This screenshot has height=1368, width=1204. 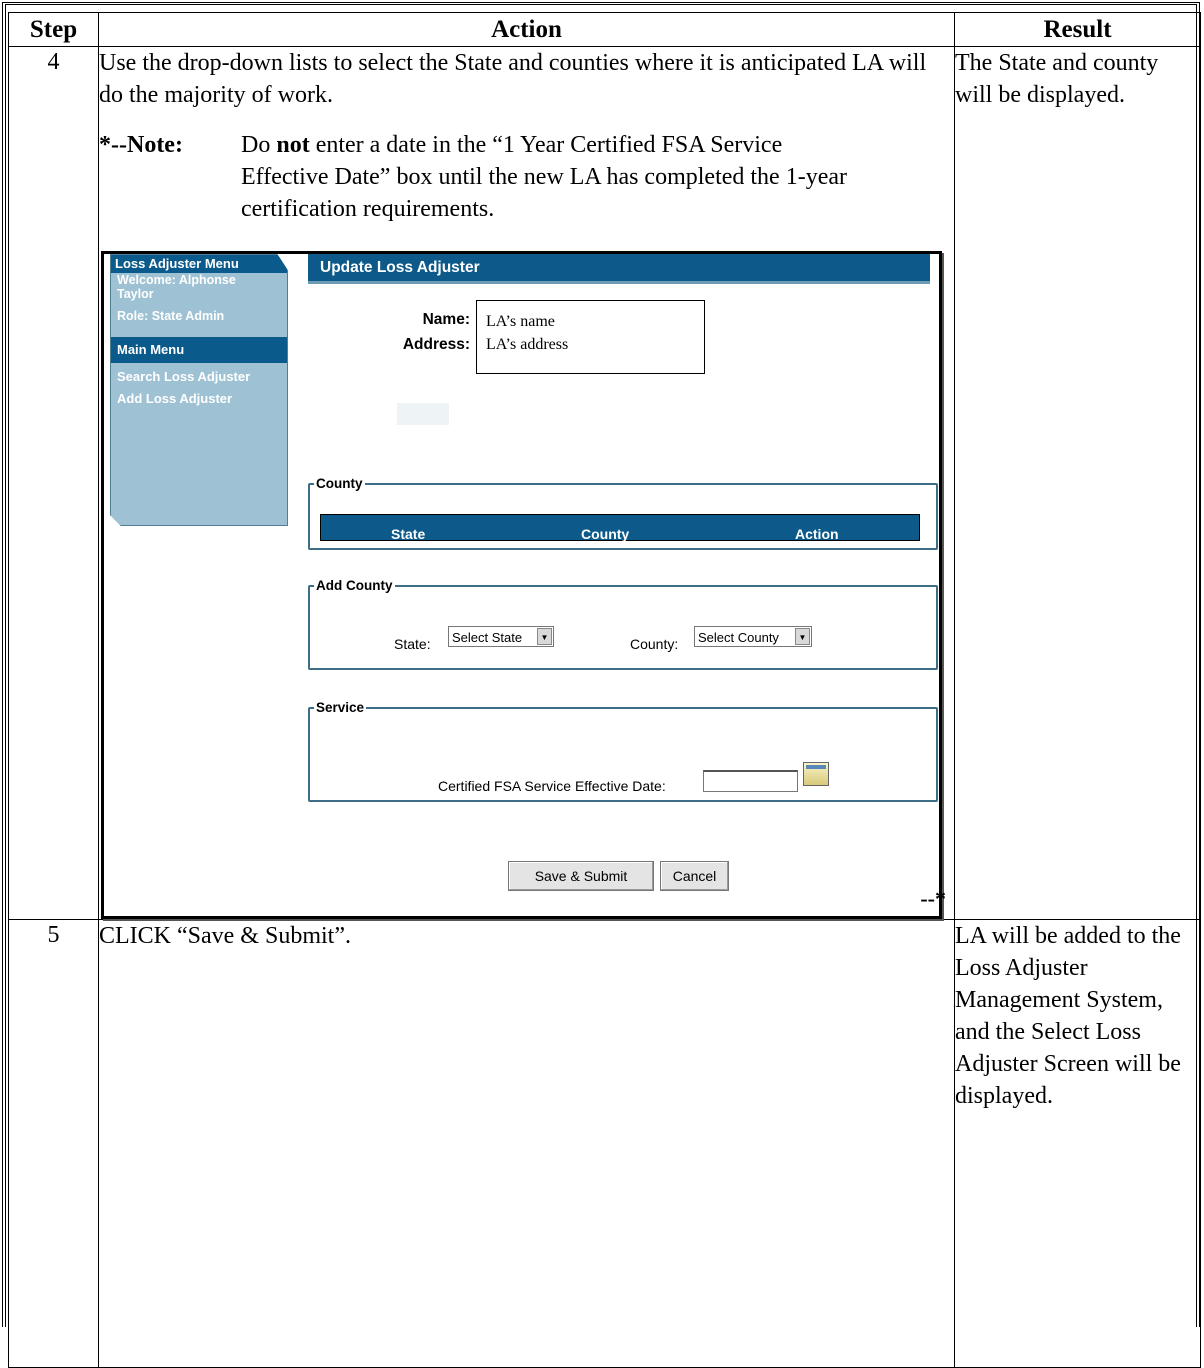 What do you see at coordinates (199, 399) in the screenshot?
I see `sidebar-item-add-loss-adjuster: Add Loss Adjuster` at bounding box center [199, 399].